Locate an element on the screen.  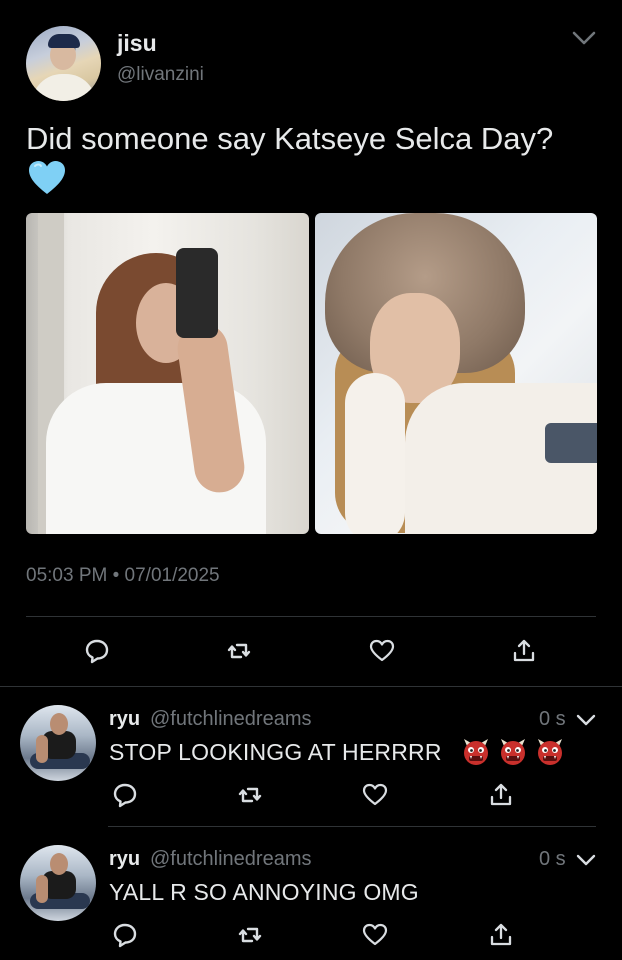
tweet-text: Did someone say Katseye Selca Day? is located at coordinates (290, 138).